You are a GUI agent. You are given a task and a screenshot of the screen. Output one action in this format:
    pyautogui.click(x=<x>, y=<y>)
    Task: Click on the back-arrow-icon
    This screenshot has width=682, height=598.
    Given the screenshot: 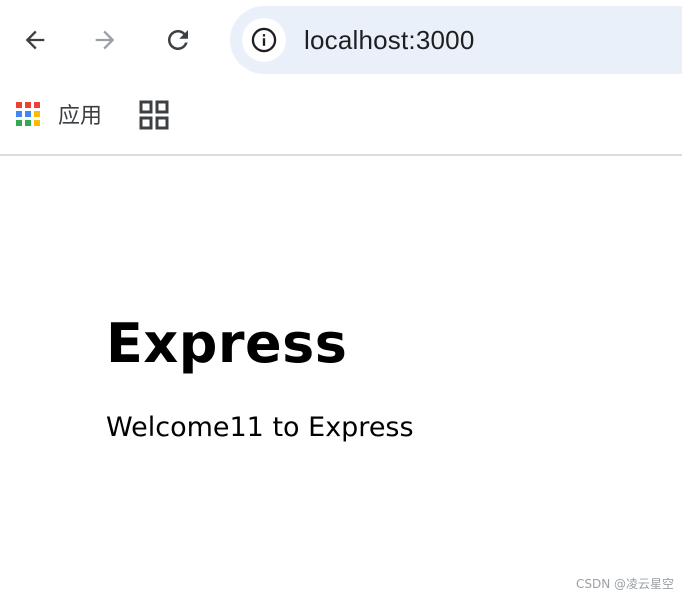 What is the action you would take?
    pyautogui.click(x=35, y=40)
    